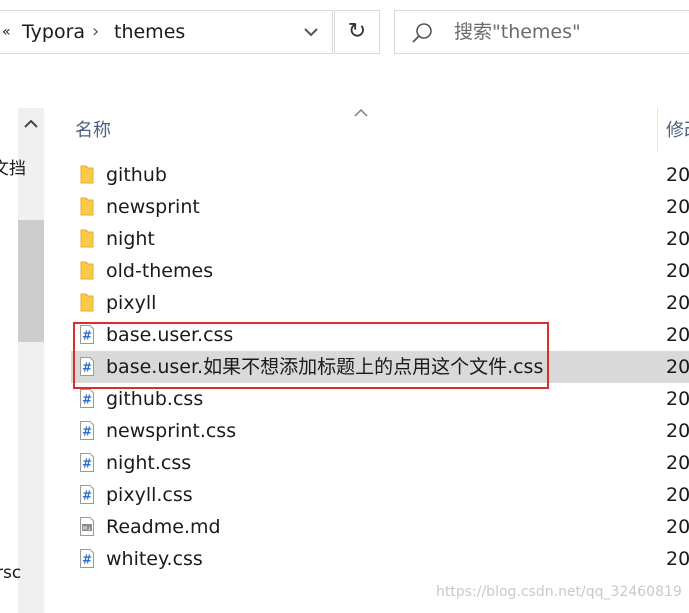 The image size is (689, 613). Describe the element at coordinates (31, 281) in the screenshot. I see `nav-scrollbar-thumb` at that location.